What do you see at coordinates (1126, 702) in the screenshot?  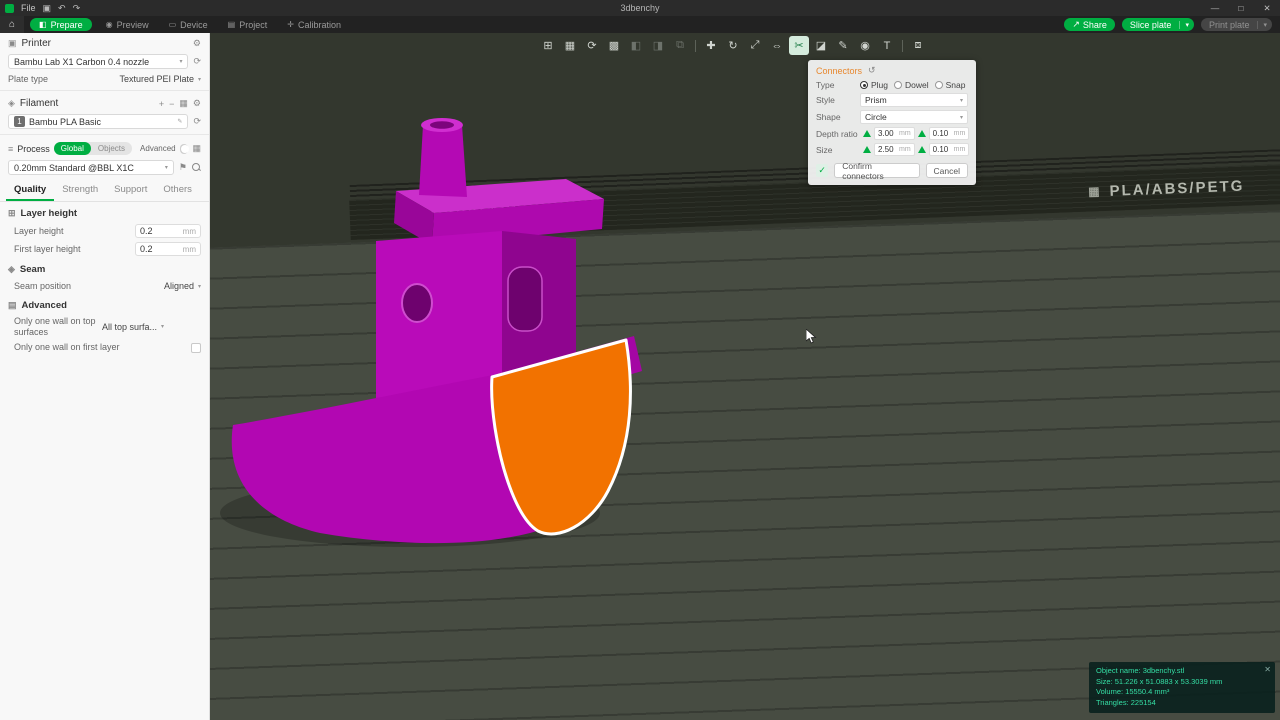 I see `object-triangles-line: Triangles: 225154` at bounding box center [1126, 702].